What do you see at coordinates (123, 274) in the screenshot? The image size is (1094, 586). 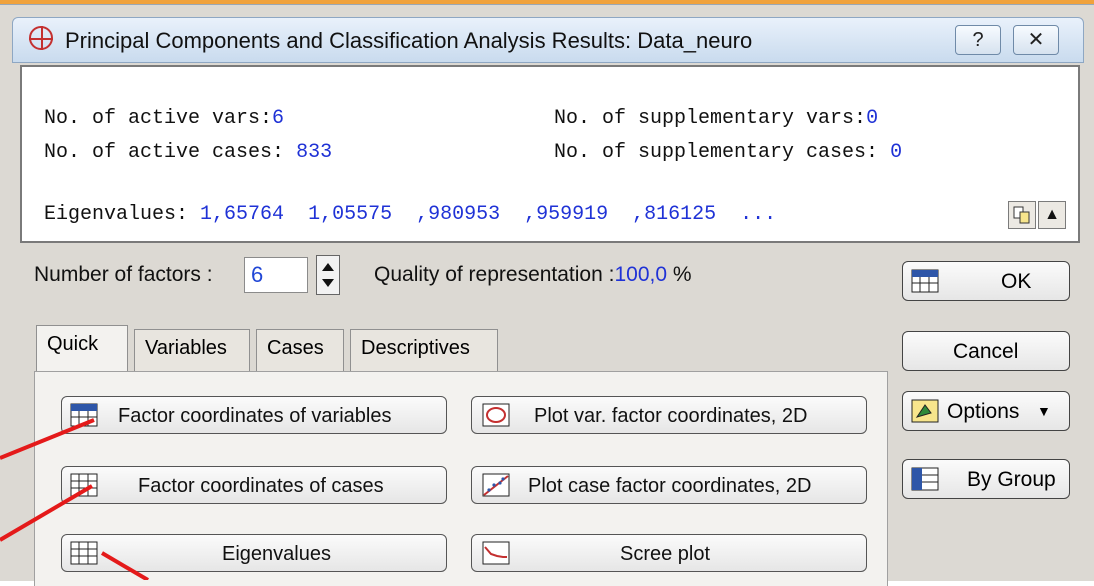 I see `num-factors-label: Number of factors :` at bounding box center [123, 274].